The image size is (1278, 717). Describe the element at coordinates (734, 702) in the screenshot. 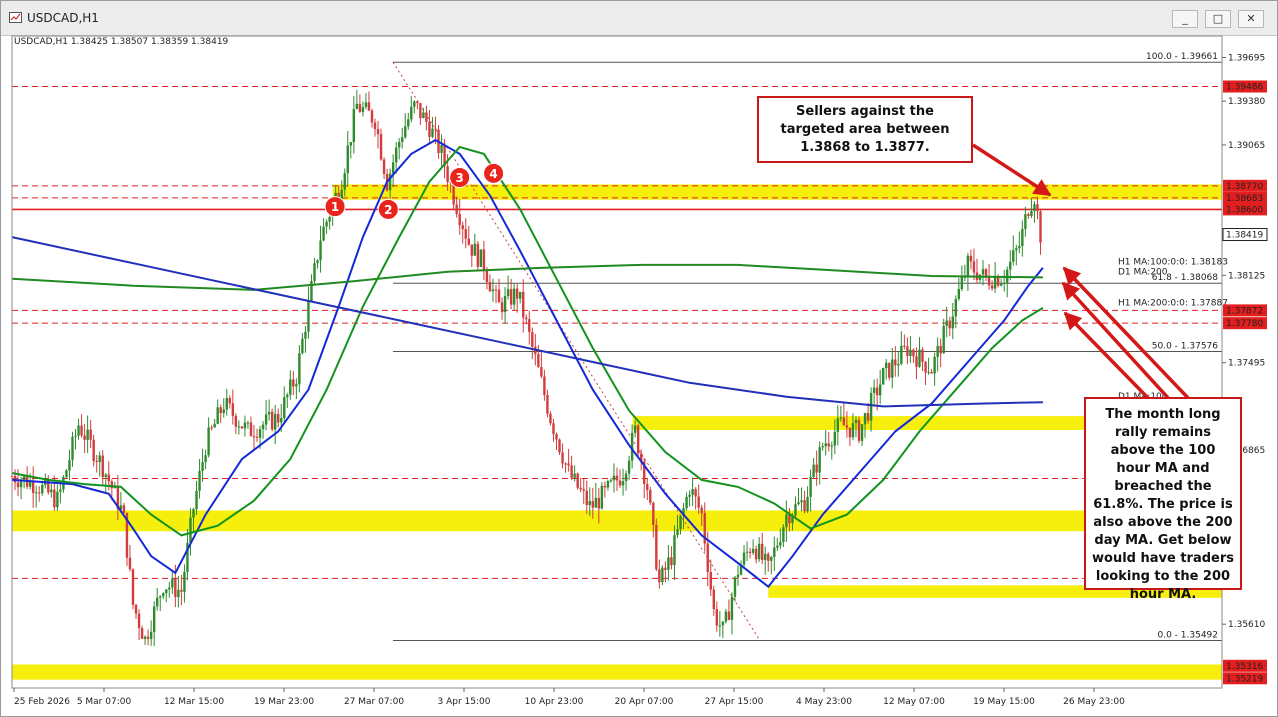

I see `x-tick-label: 27 Apr 15:00` at that location.